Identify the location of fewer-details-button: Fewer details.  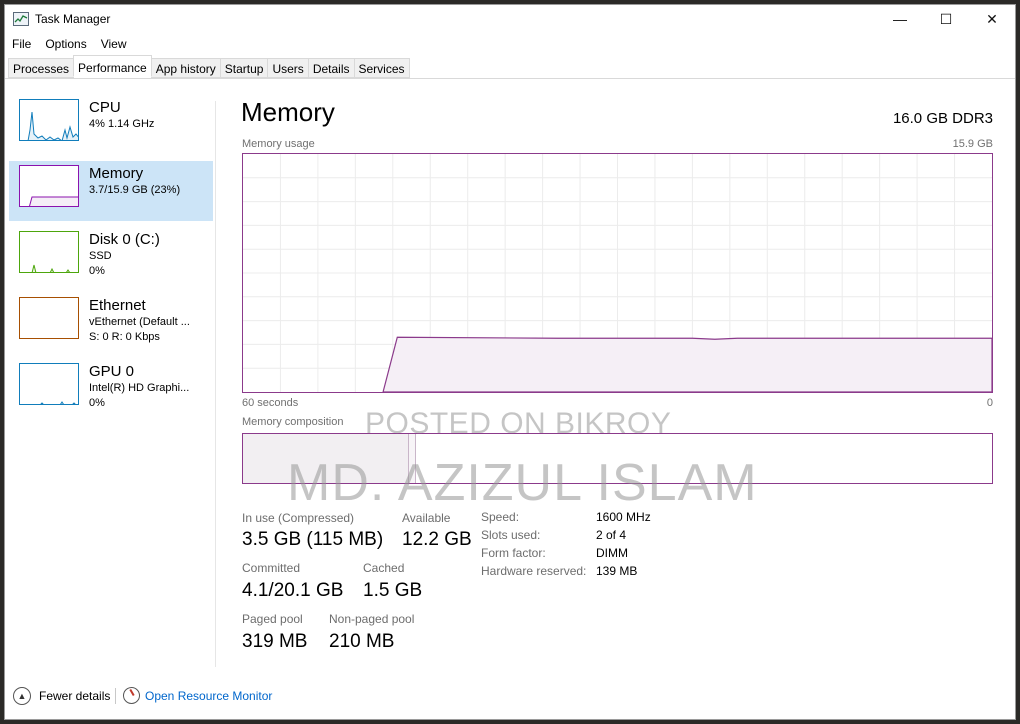
(74, 696).